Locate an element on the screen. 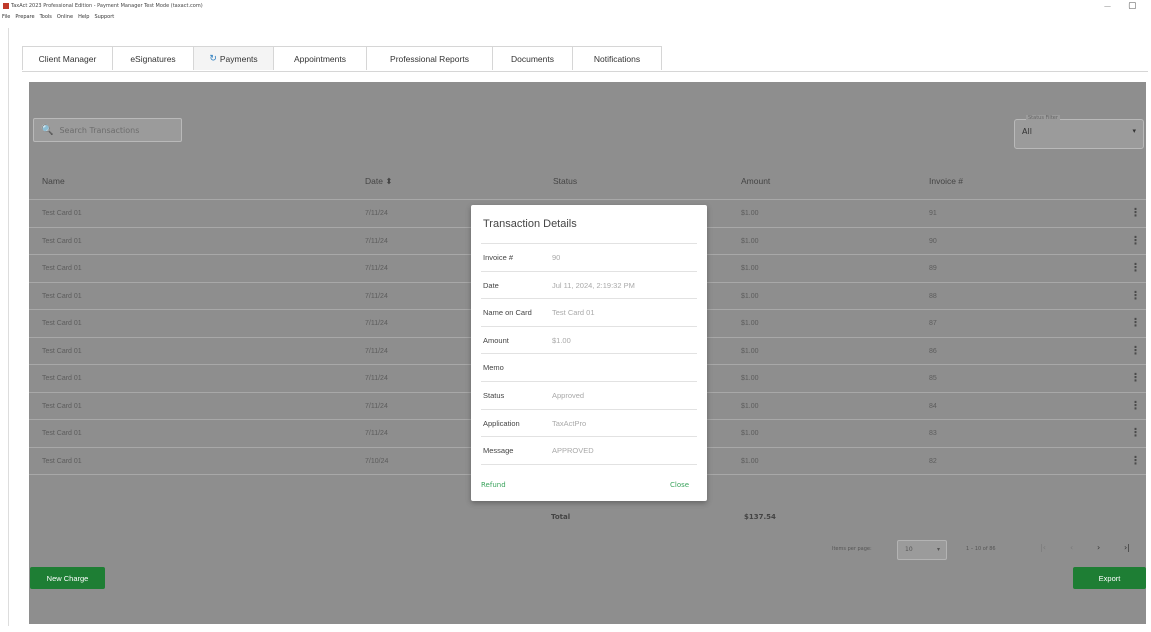 The image size is (1151, 632). menu-prepare: Prepare is located at coordinates (24, 19).